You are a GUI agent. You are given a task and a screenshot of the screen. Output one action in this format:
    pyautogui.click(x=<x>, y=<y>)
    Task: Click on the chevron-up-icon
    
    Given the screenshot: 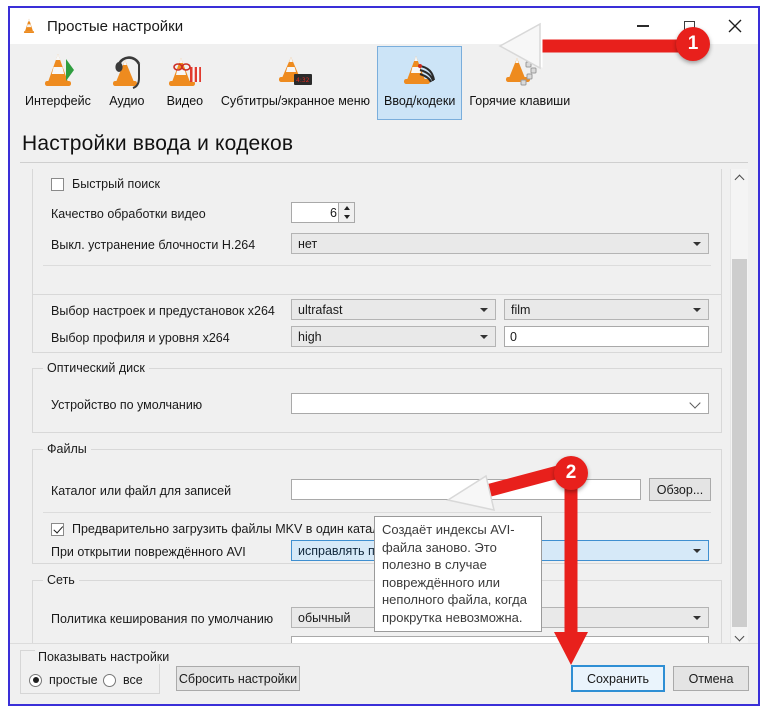 What is the action you would take?
    pyautogui.click(x=739, y=179)
    